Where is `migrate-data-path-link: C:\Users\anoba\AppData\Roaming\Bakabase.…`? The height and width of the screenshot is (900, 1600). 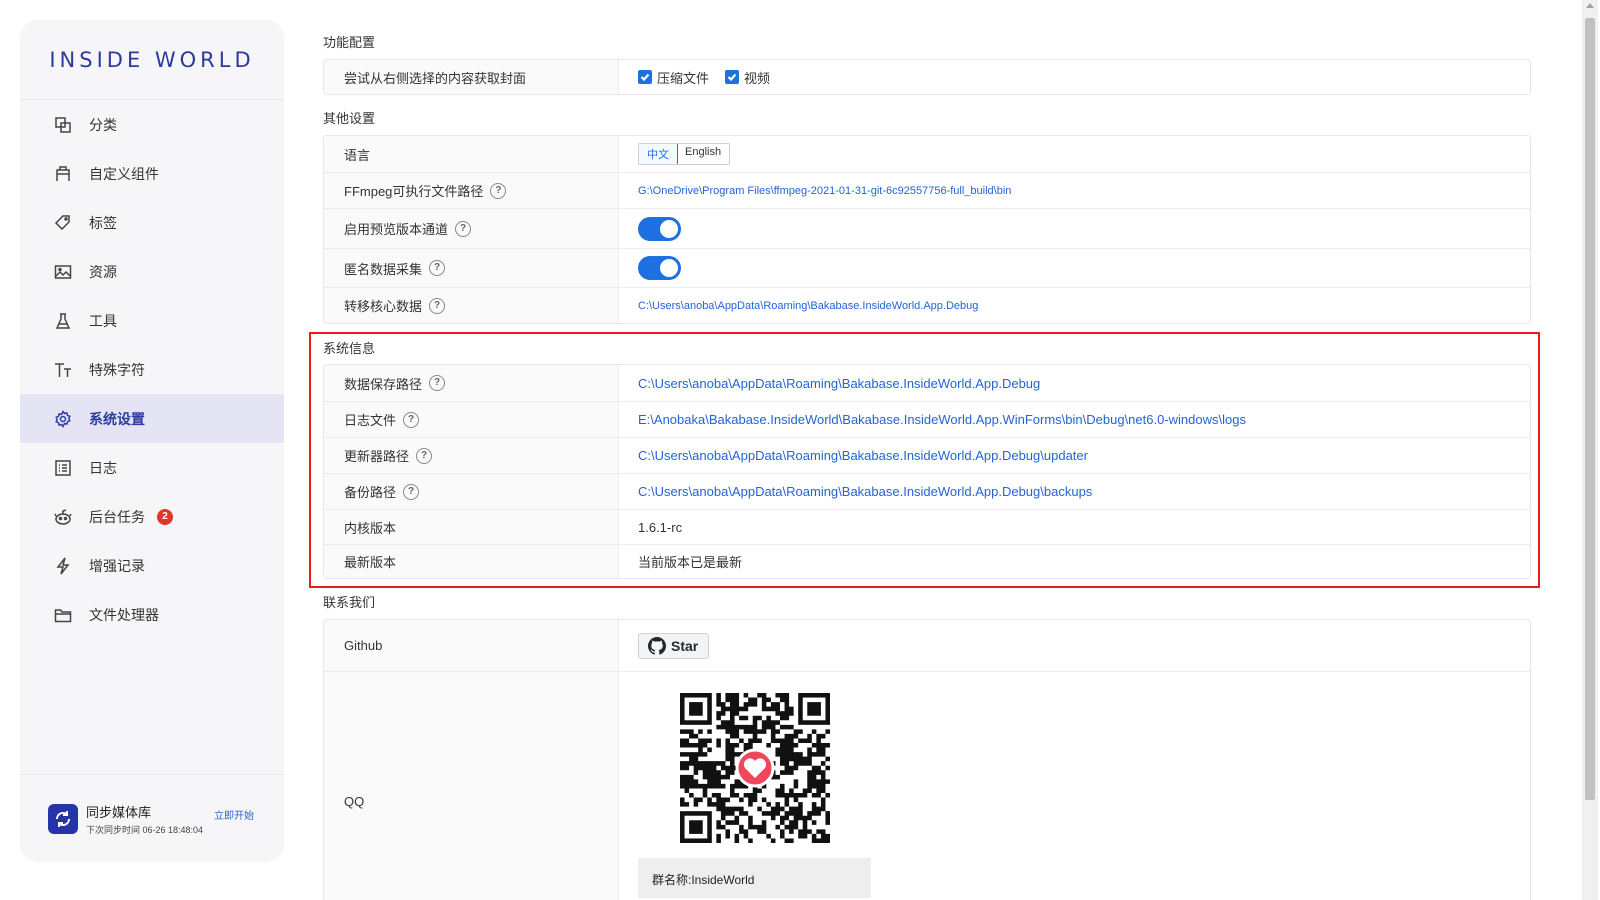 migrate-data-path-link: C:\Users\anoba\AppData\Roaming\Bakabase.… is located at coordinates (808, 306).